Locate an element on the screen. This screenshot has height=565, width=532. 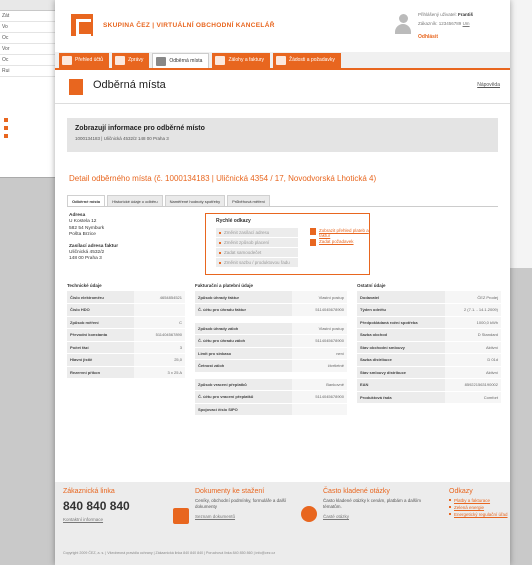
field-label: Způsob vracení přeplatků is located at coordinates (244, 384).